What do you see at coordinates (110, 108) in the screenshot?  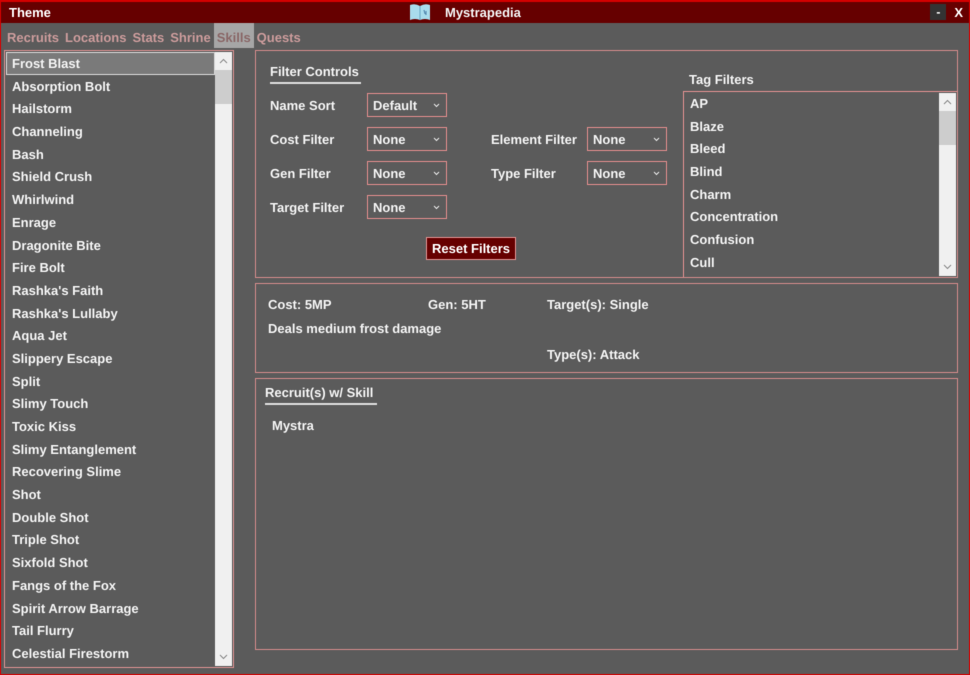 I see `skill-list-item: Hailstorm` at bounding box center [110, 108].